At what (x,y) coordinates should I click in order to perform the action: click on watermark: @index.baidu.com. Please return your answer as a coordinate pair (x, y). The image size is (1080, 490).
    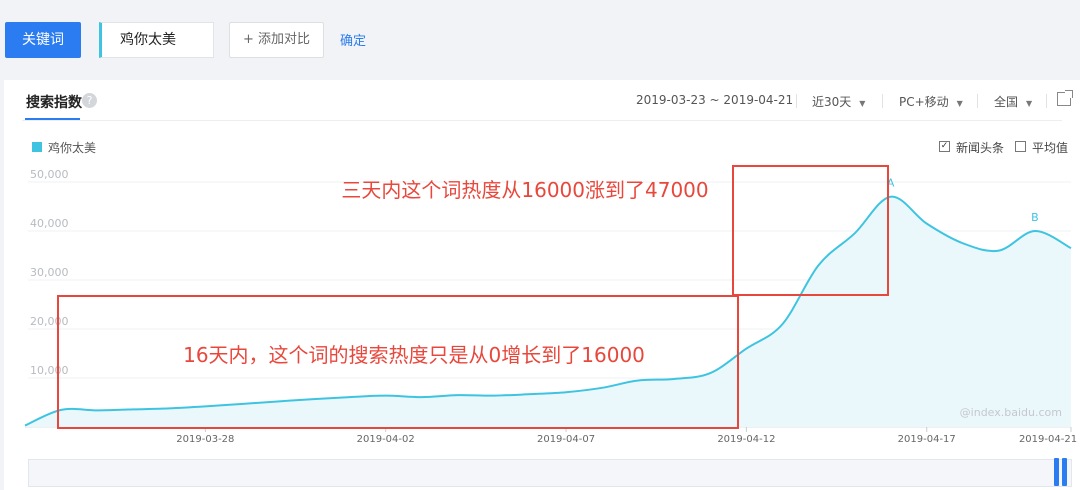
    Looking at the image, I should click on (1011, 412).